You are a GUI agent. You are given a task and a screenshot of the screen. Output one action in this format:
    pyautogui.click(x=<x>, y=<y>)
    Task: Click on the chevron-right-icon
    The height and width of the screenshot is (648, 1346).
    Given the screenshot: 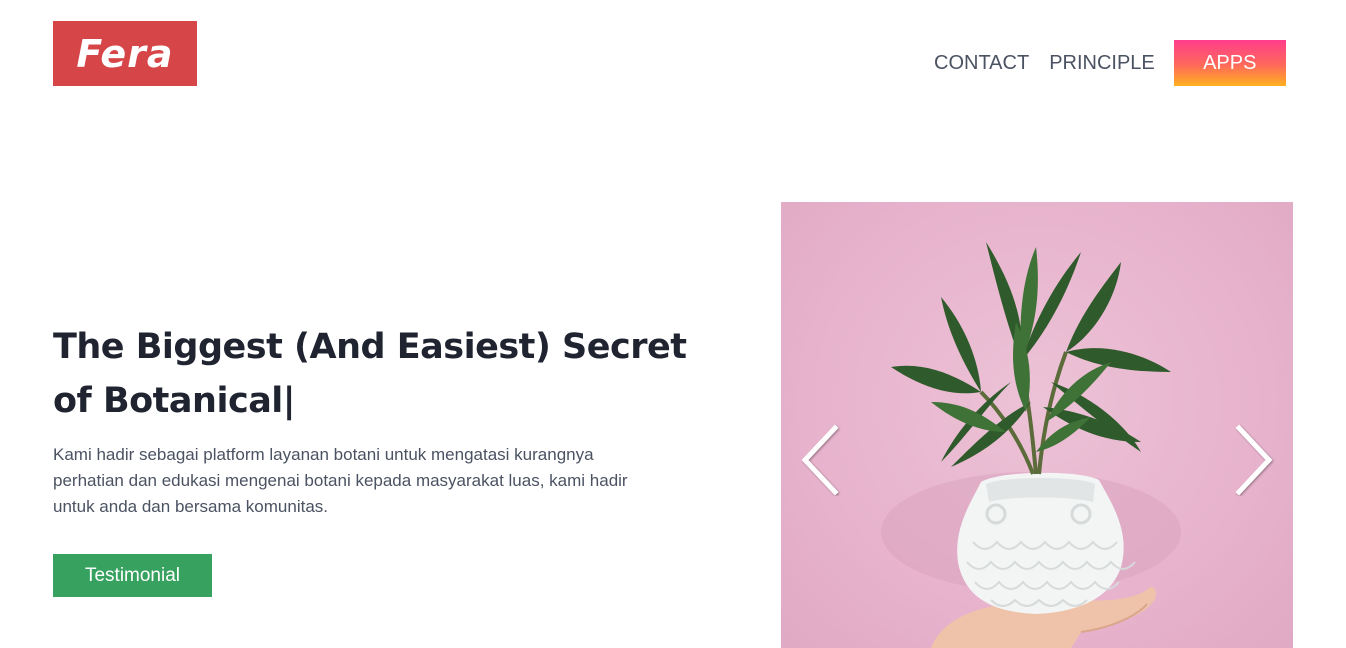 What is the action you would take?
    pyautogui.click(x=1254, y=460)
    